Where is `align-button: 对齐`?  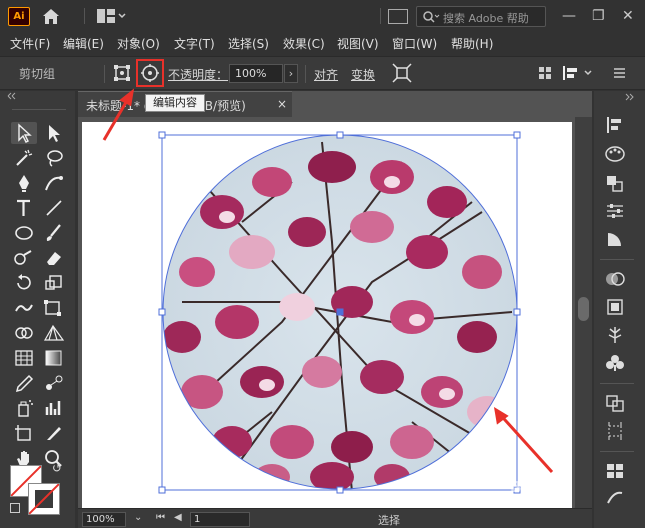 align-button: 对齐 is located at coordinates (326, 74).